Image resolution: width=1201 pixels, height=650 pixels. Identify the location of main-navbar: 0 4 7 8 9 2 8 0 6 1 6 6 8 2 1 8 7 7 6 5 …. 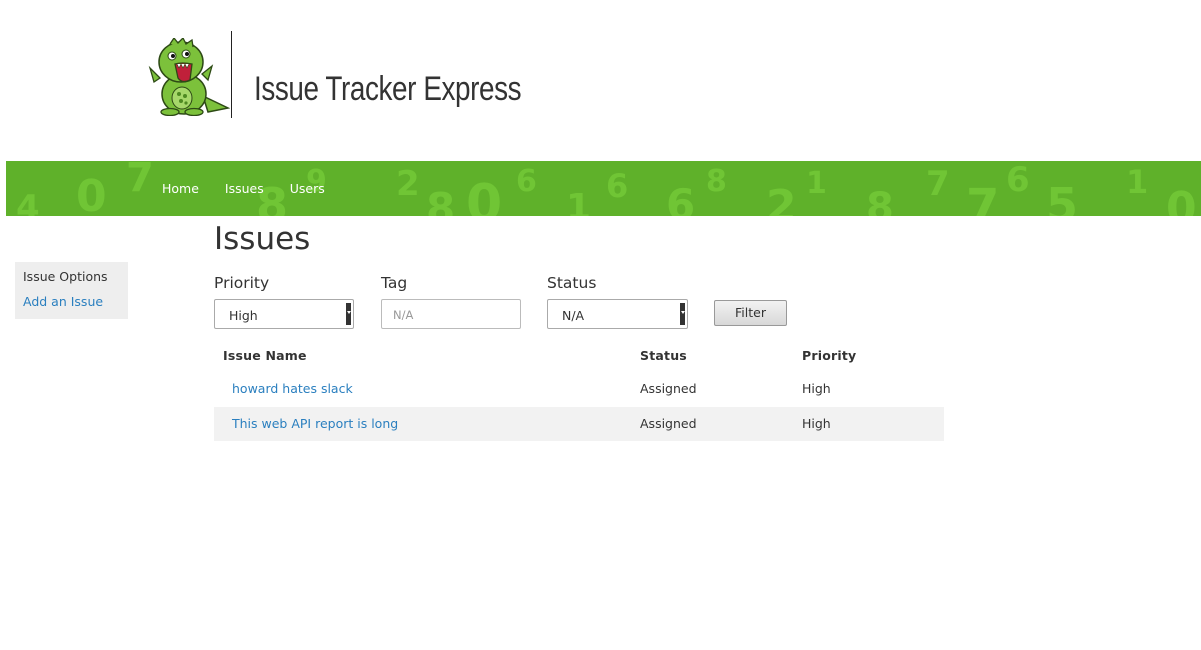
(603, 188).